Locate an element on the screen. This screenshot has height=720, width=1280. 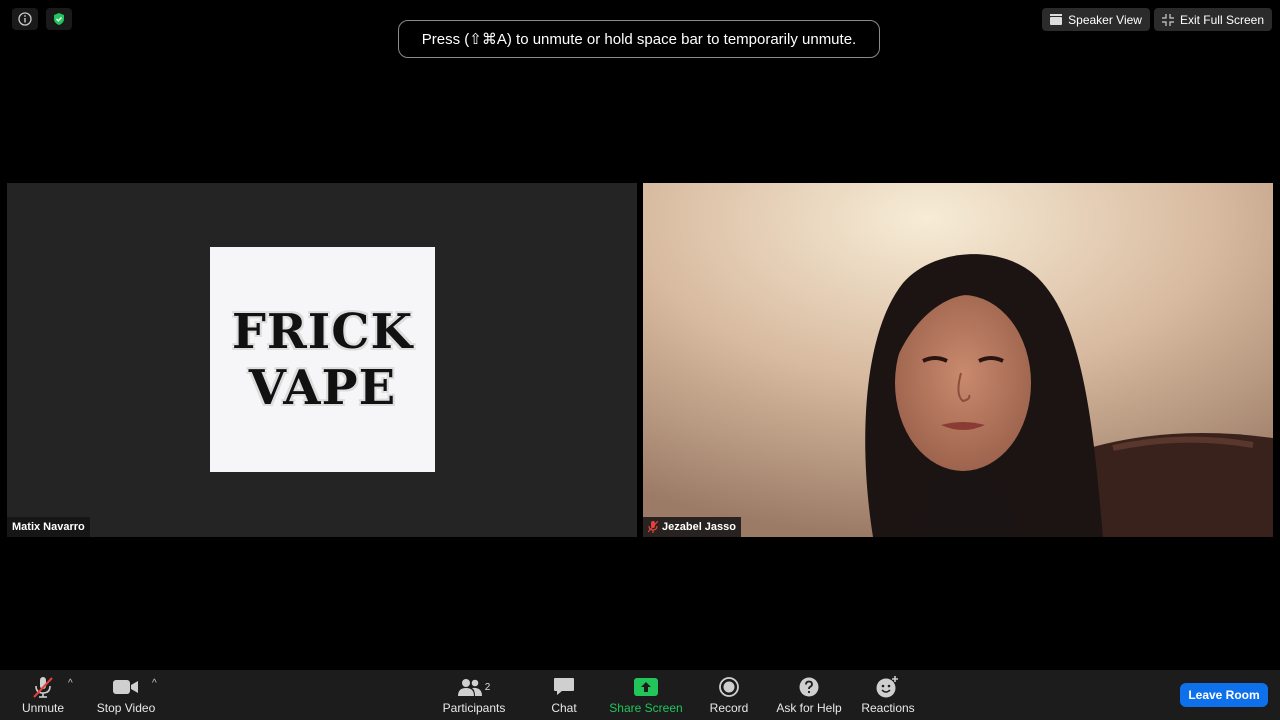
stop-video-button: Stop Video is located at coordinates (126, 695).